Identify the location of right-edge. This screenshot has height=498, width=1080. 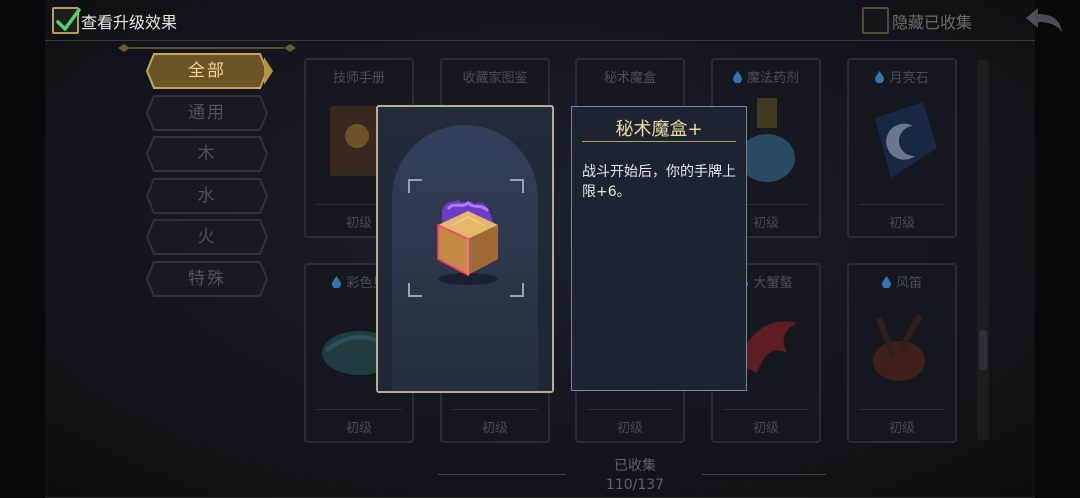
(1057, 249).